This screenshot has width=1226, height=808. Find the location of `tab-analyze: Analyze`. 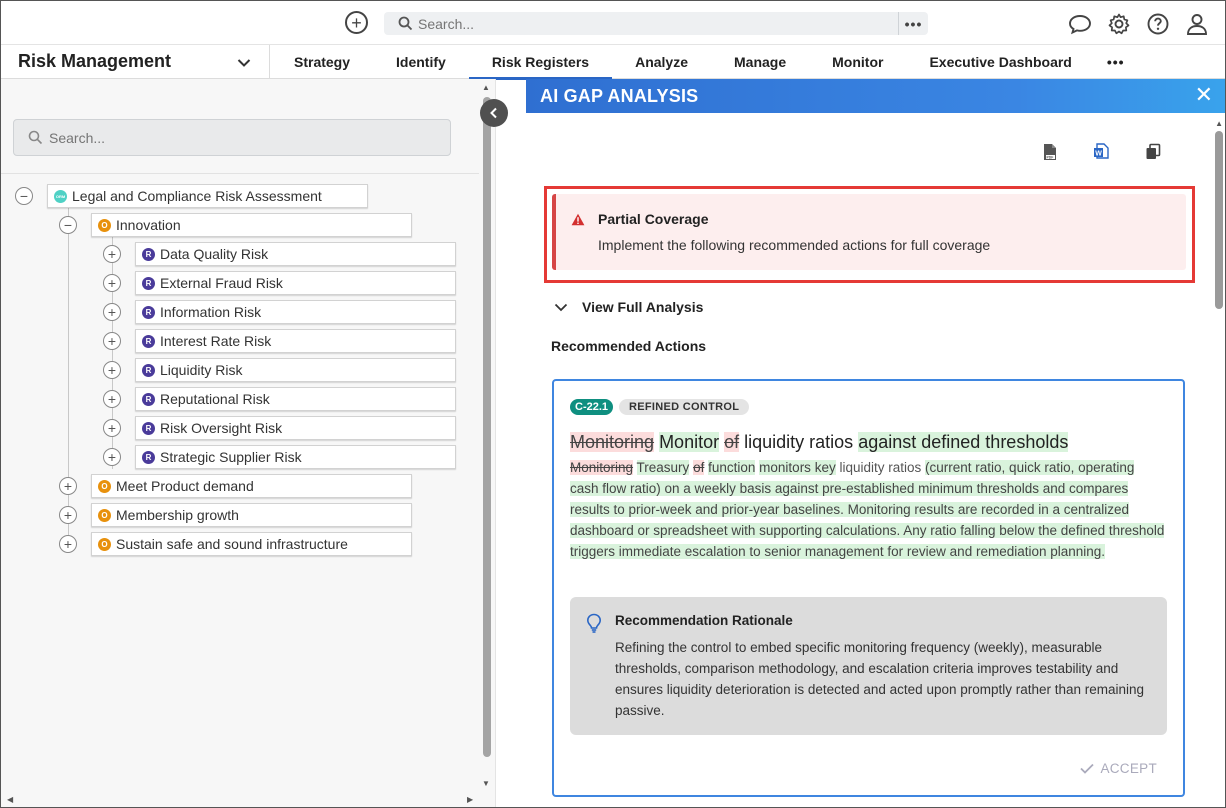

tab-analyze: Analyze is located at coordinates (661, 62).